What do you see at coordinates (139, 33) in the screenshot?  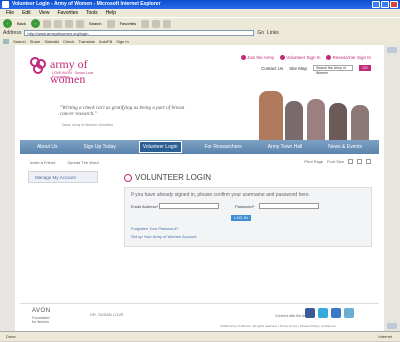 I see `url-input: http://www.armyofwomen.org/login` at bounding box center [139, 33].